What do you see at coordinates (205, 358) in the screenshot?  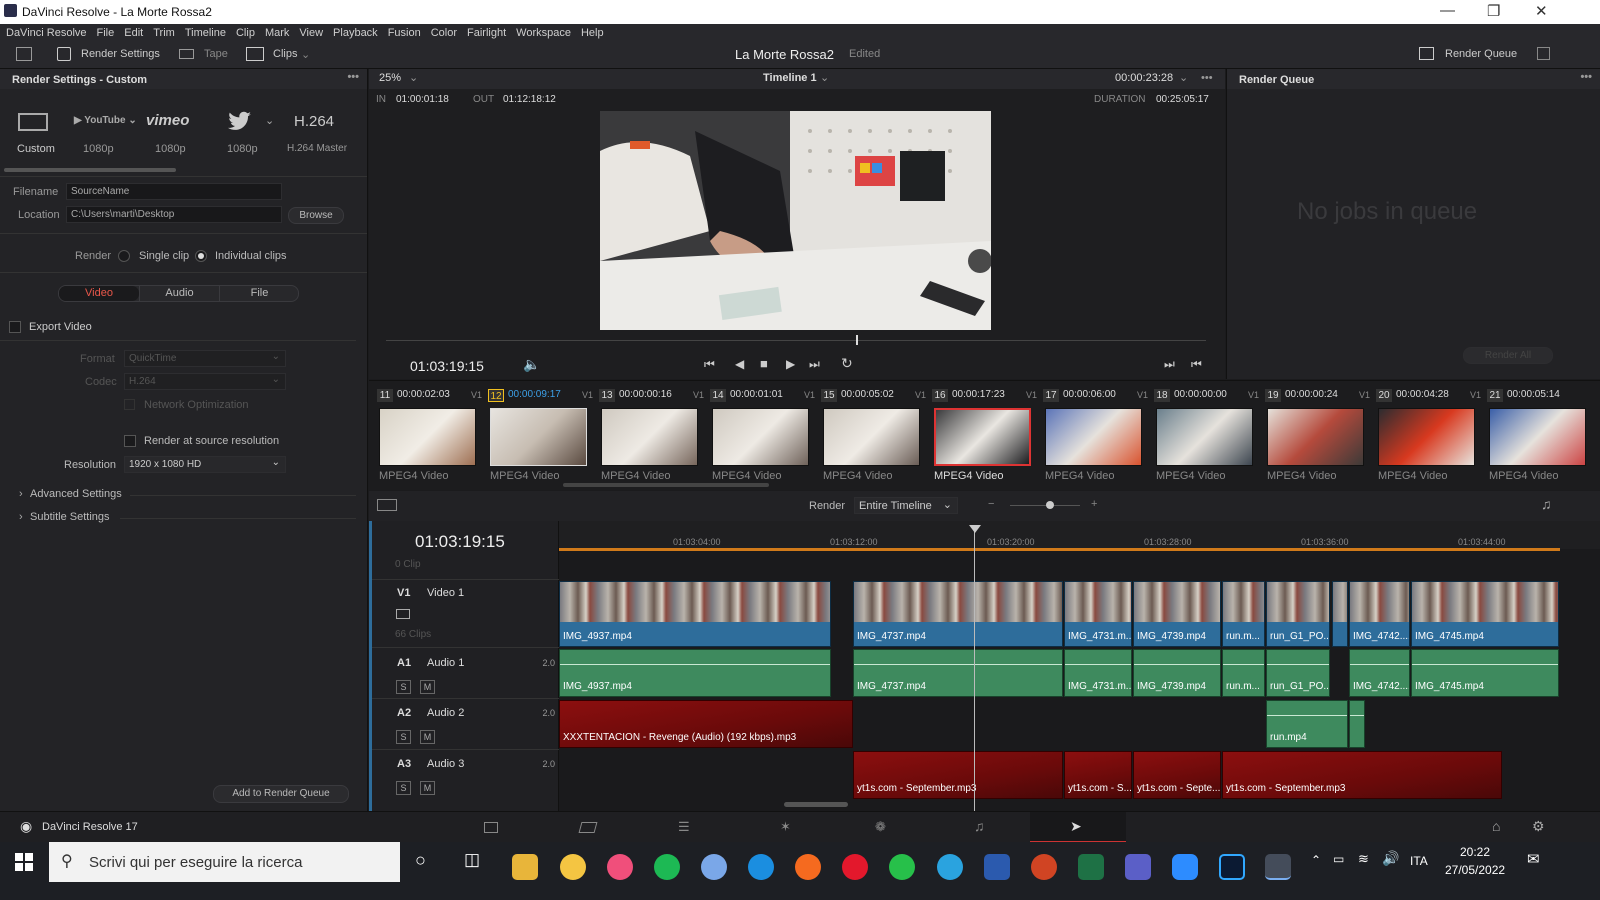 I see `format-select: QuickTime ⌄` at bounding box center [205, 358].